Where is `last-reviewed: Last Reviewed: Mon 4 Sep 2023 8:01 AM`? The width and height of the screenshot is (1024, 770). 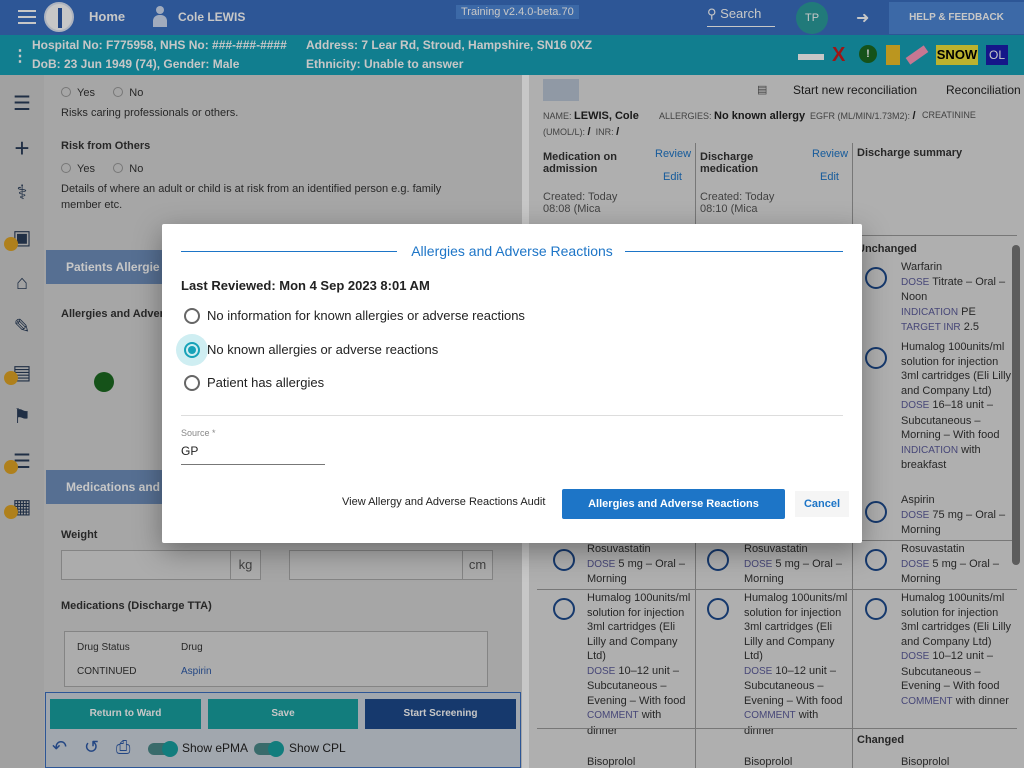 last-reviewed: Last Reviewed: Mon 4 Sep 2023 8:01 AM is located at coordinates (305, 285).